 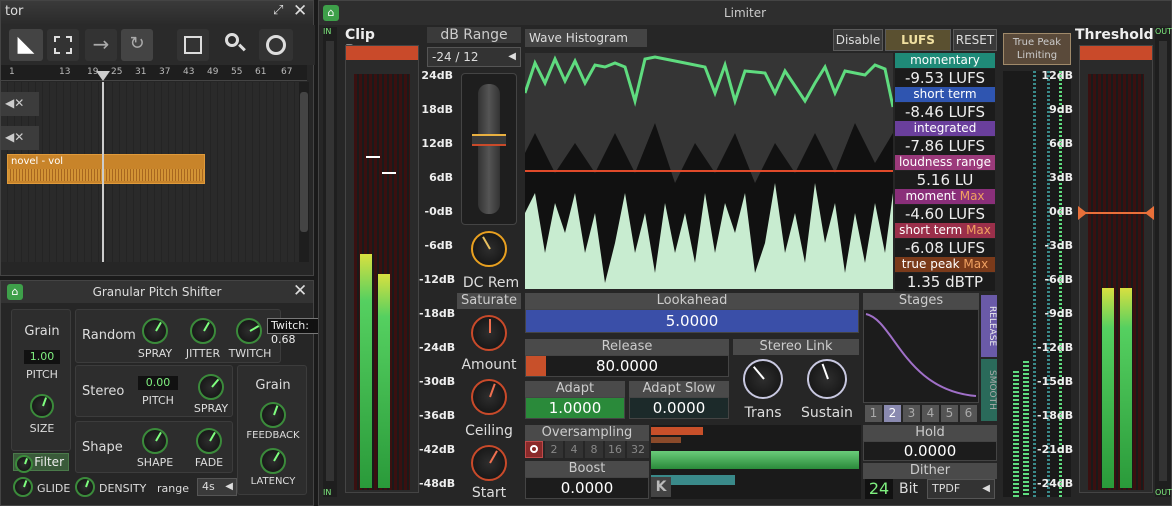 What do you see at coordinates (1149, 213) in the screenshot?
I see `threshold-handle-right` at bounding box center [1149, 213].